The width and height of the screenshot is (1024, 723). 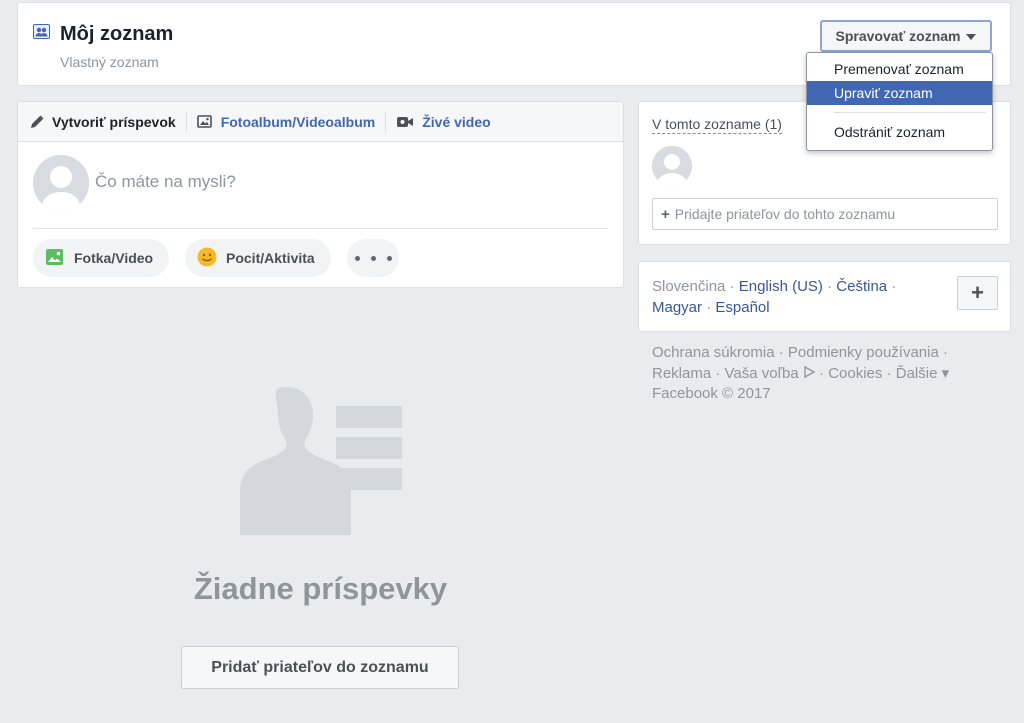 What do you see at coordinates (811, 373) in the screenshot?
I see `adchoices-icon` at bounding box center [811, 373].